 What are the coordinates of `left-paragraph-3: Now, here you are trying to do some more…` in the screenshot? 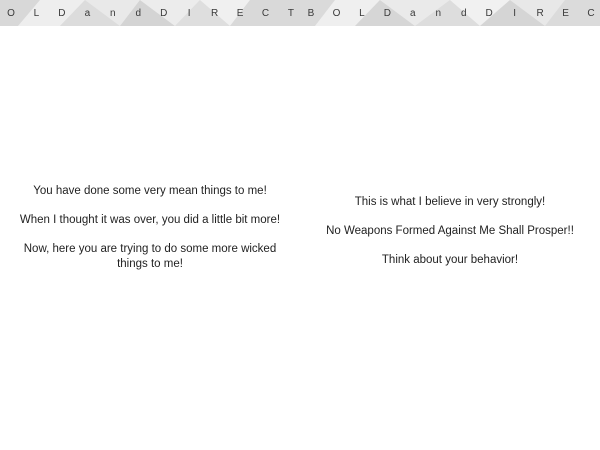 It's located at (150, 256).